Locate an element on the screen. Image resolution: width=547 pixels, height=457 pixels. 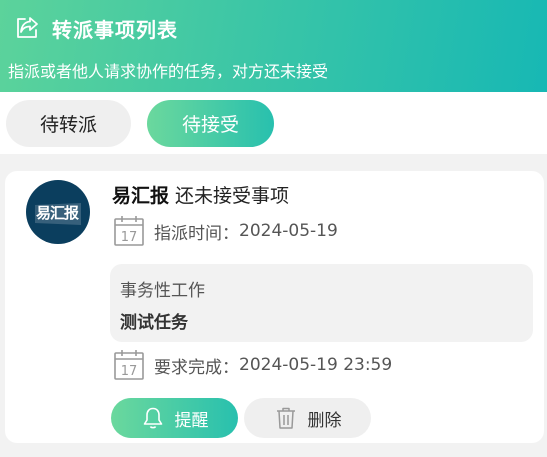
delete-label: 删除 is located at coordinates (324, 420).